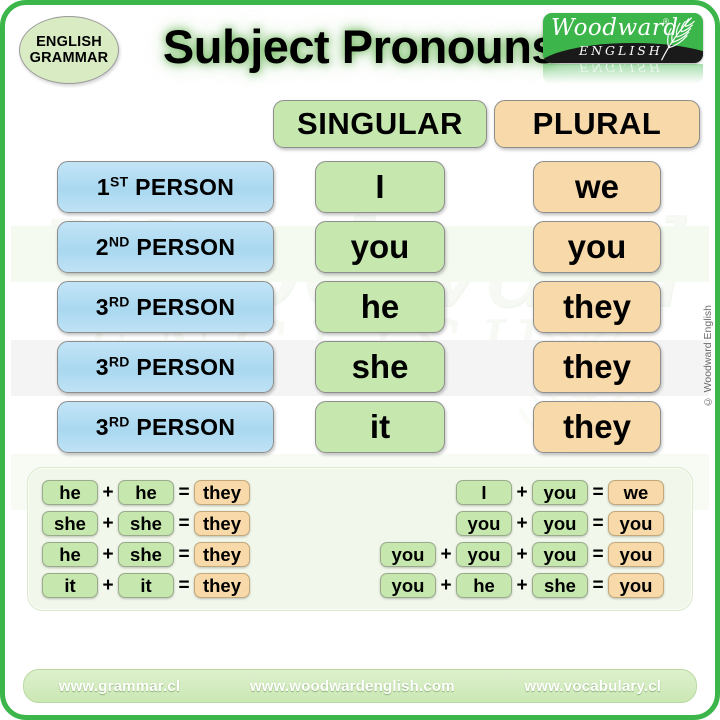  What do you see at coordinates (352, 686) in the screenshot?
I see `footer-link: www.woodwardenglish.com` at bounding box center [352, 686].